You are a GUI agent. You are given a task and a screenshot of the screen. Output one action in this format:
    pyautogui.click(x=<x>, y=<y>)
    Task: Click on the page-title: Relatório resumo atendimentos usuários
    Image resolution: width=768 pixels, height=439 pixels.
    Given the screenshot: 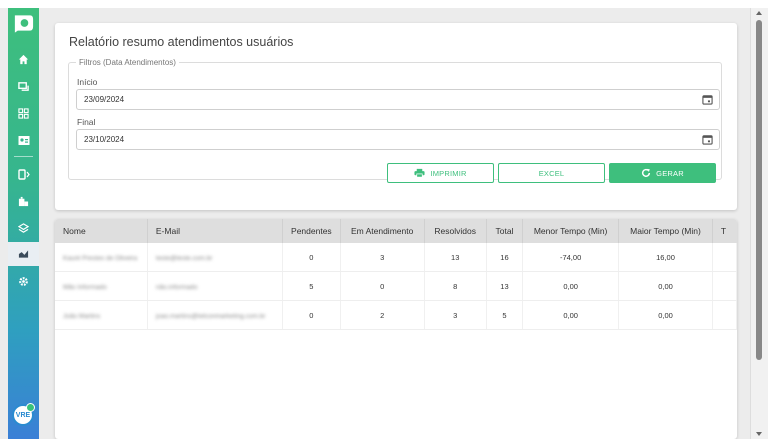 What is the action you would take?
    pyautogui.click(x=181, y=42)
    